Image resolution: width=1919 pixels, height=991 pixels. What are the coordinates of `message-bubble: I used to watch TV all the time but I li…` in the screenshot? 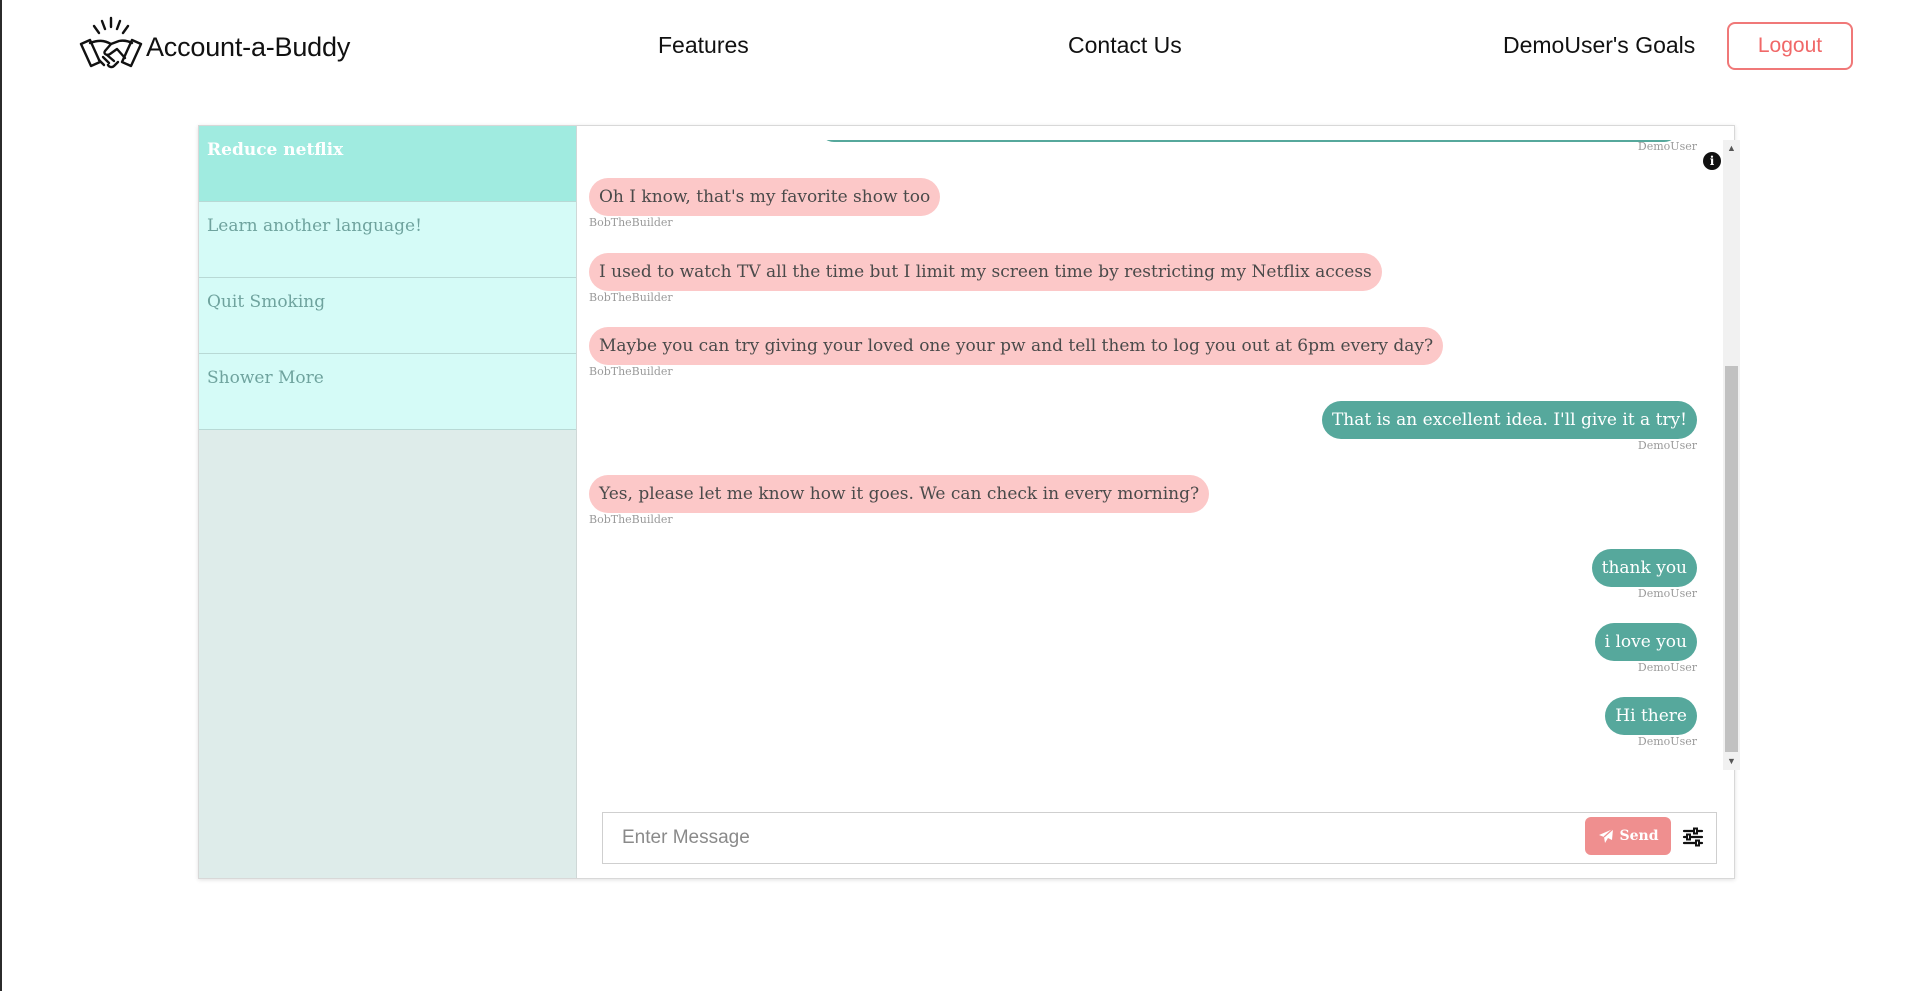 It's located at (985, 272).